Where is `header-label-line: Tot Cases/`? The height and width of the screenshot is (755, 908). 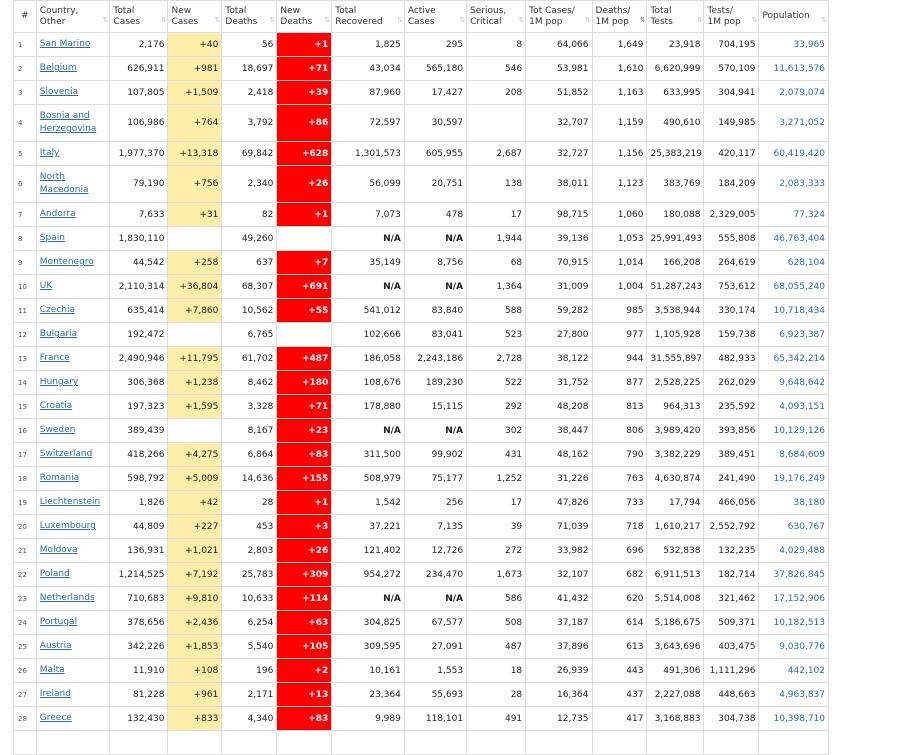
header-label-line: Tot Cases/ is located at coordinates (552, 10).